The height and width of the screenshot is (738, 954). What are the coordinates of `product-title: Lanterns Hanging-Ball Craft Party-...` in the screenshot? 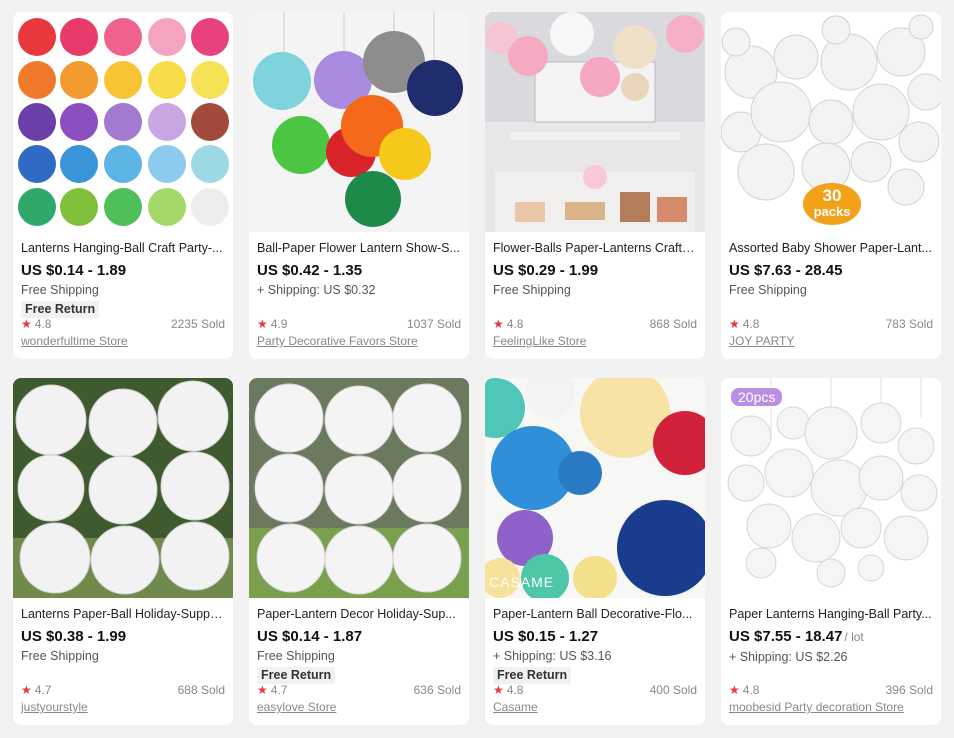 It's located at (123, 248).